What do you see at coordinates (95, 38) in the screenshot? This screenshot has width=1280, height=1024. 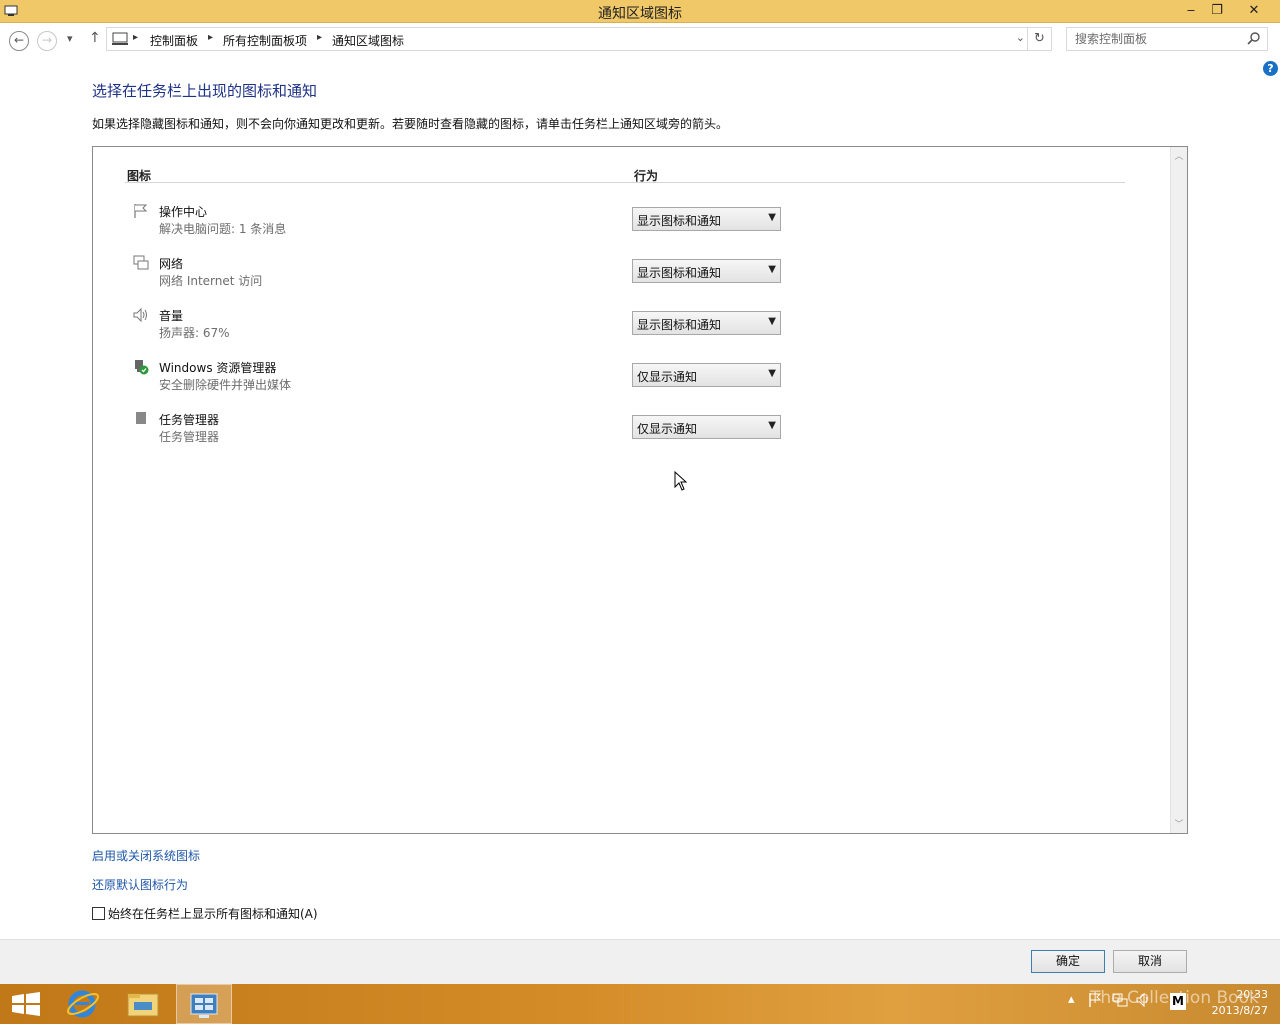 I see `up-button: ↑` at bounding box center [95, 38].